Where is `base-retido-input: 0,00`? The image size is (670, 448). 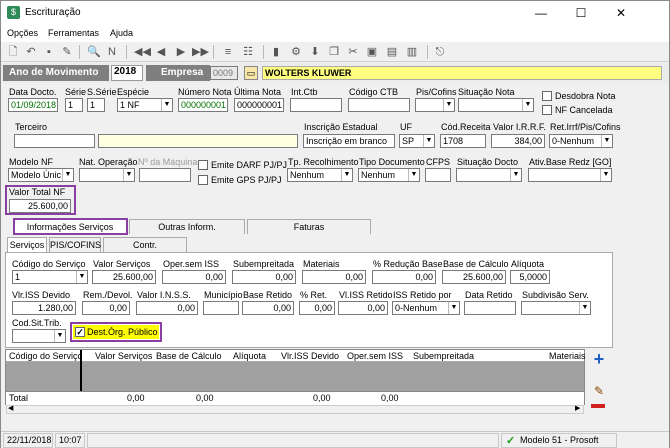
base-retido-input: 0,00 is located at coordinates (268, 308).